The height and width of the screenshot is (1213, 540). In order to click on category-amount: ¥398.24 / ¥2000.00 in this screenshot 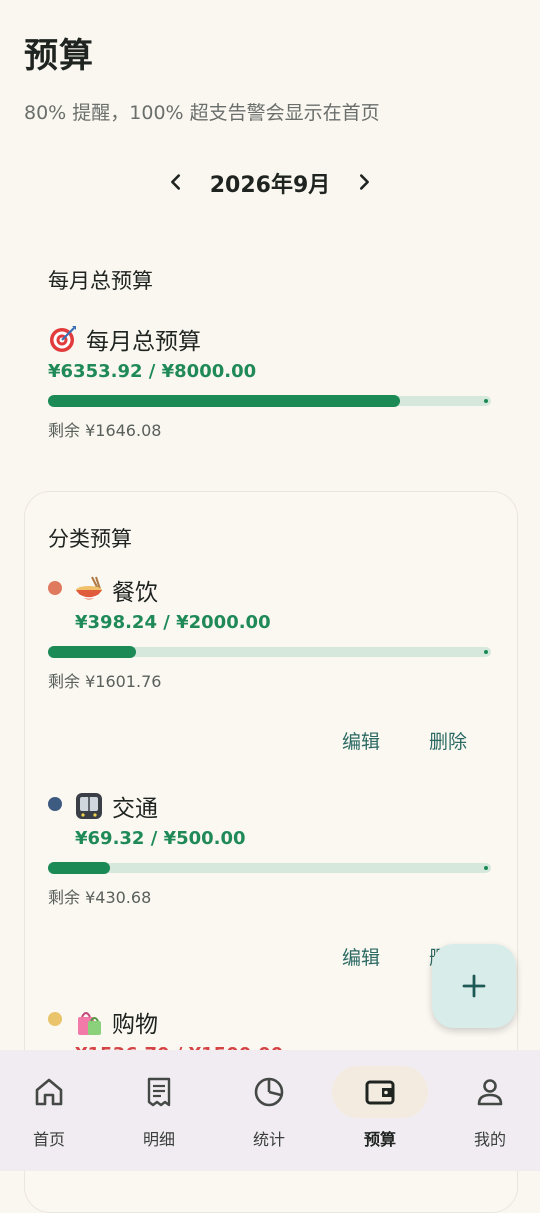, I will do `click(173, 622)`.